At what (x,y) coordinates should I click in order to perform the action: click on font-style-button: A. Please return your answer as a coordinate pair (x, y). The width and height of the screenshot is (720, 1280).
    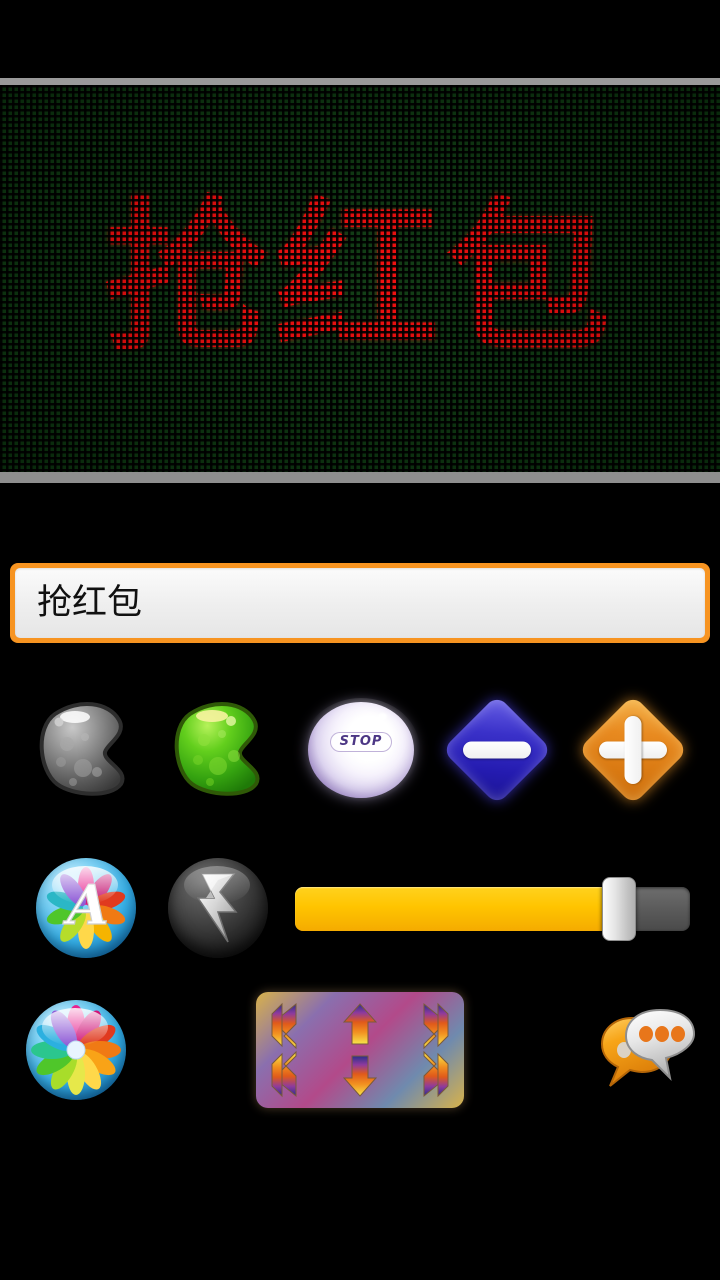
    Looking at the image, I should click on (86, 908).